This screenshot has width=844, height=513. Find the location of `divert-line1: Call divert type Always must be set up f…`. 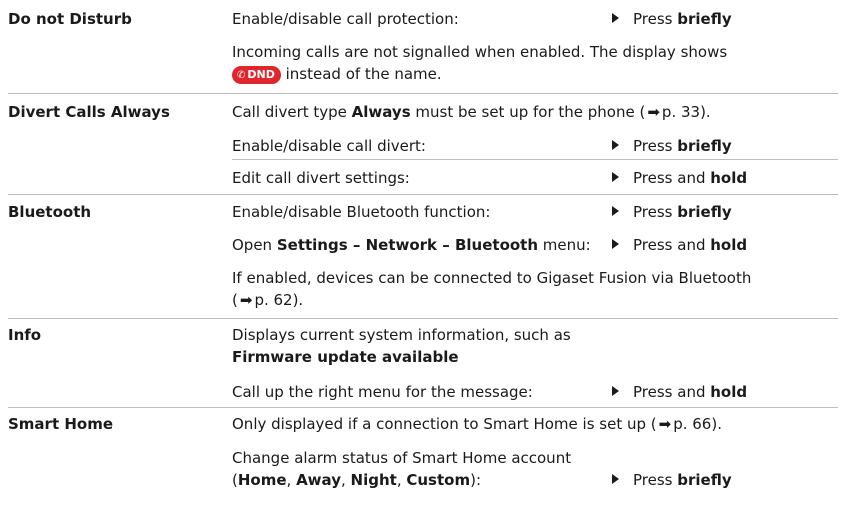

divert-line1: Call divert type Always must be set up f… is located at coordinates (471, 112).